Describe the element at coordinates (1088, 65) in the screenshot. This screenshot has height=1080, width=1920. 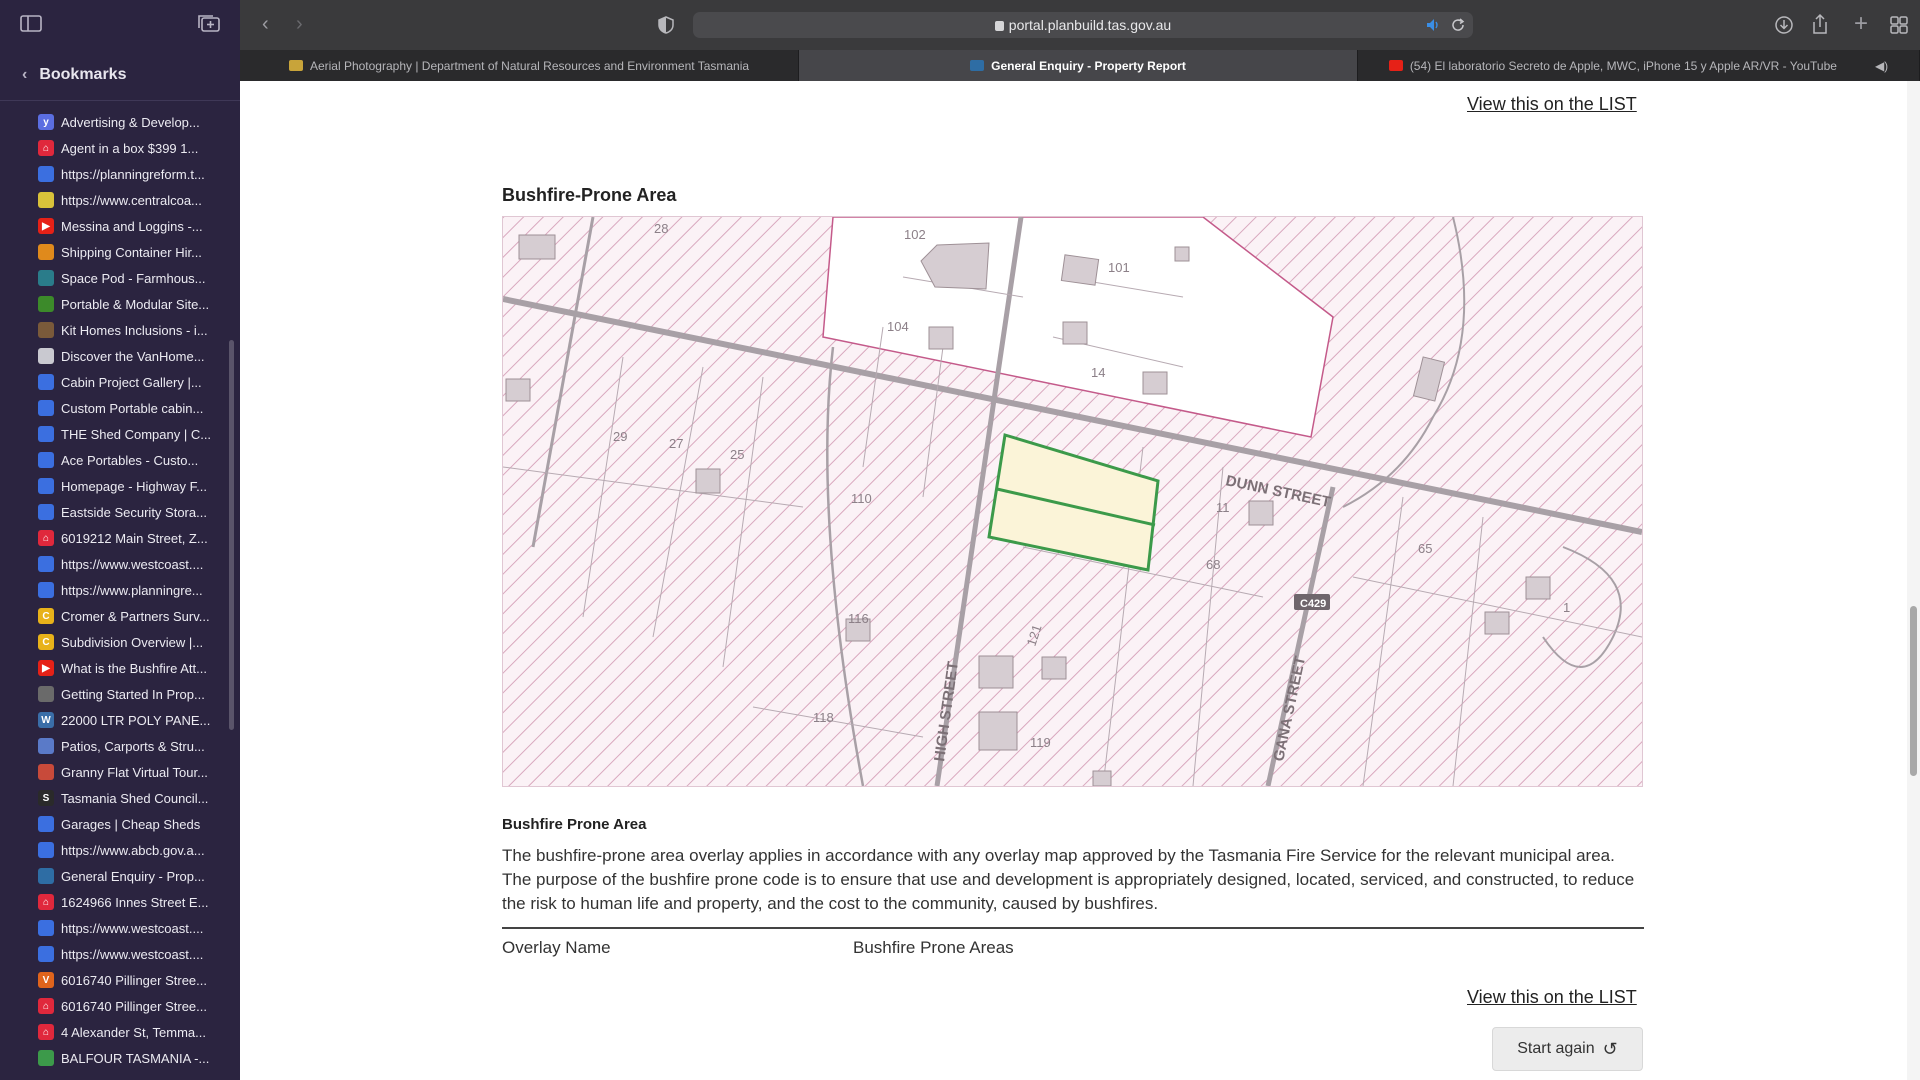
I see `tab-title: General Enquiry - Property Report` at that location.